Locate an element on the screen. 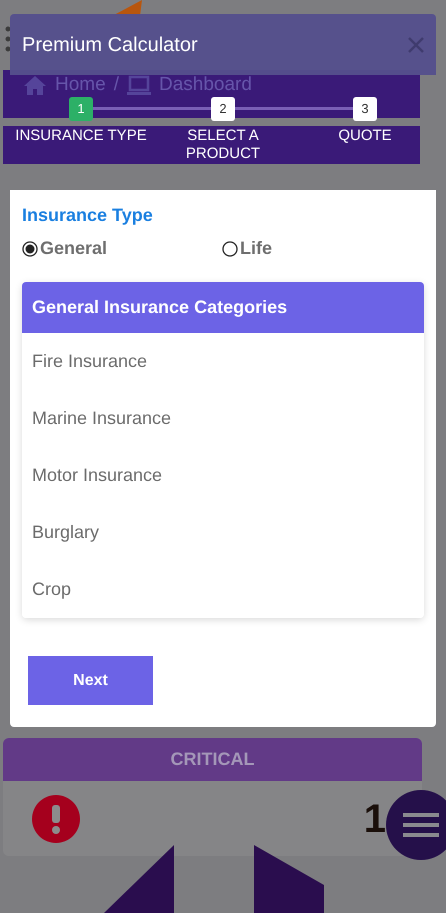 Image resolution: width=446 pixels, height=913 pixels. menu-button is located at coordinates (416, 825).